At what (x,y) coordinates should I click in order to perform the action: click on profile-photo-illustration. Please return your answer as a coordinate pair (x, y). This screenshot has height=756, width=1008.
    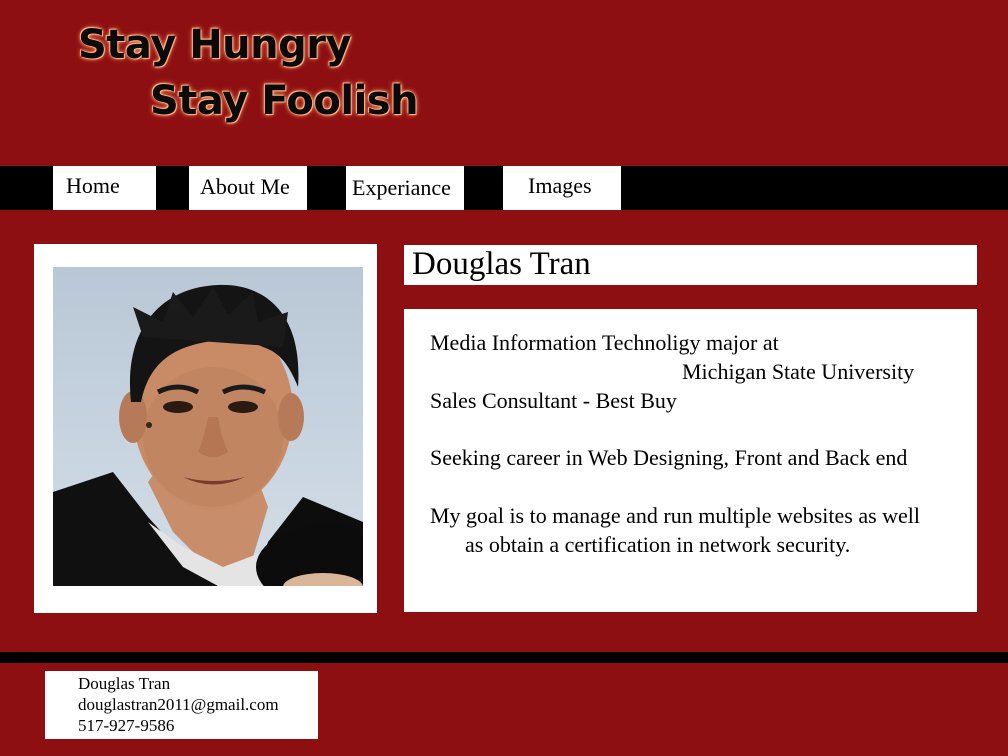
    Looking at the image, I should click on (208, 435).